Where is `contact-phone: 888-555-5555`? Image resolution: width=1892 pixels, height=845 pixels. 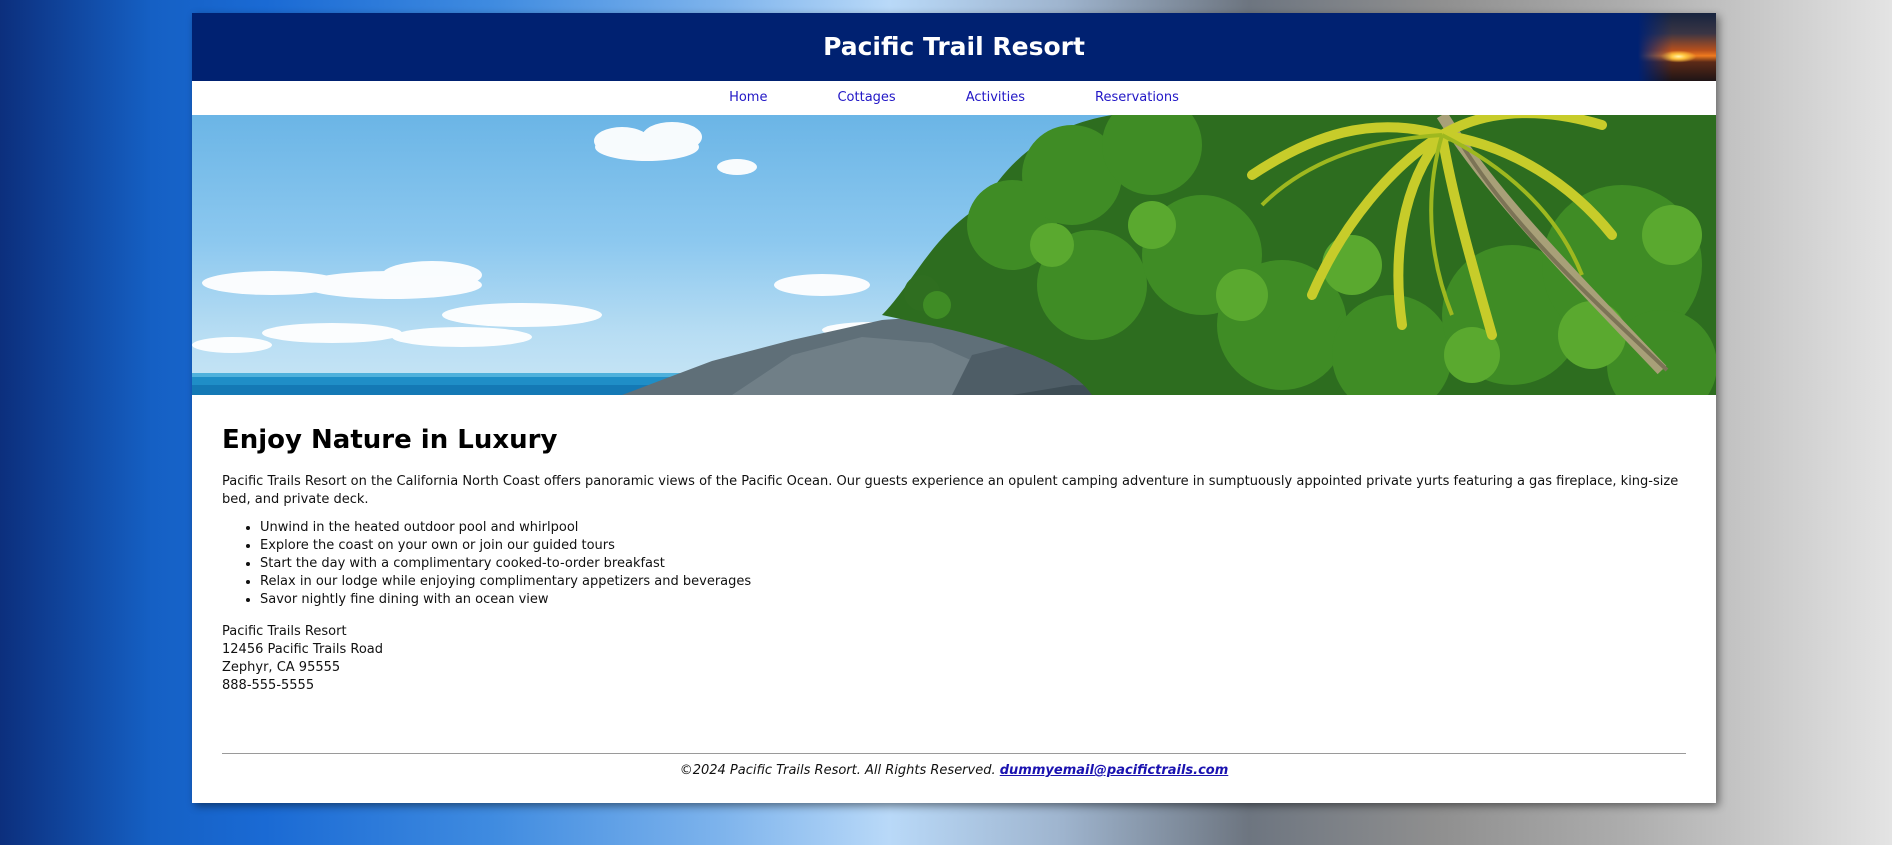
contact-phone: 888-555-5555 is located at coordinates (268, 685).